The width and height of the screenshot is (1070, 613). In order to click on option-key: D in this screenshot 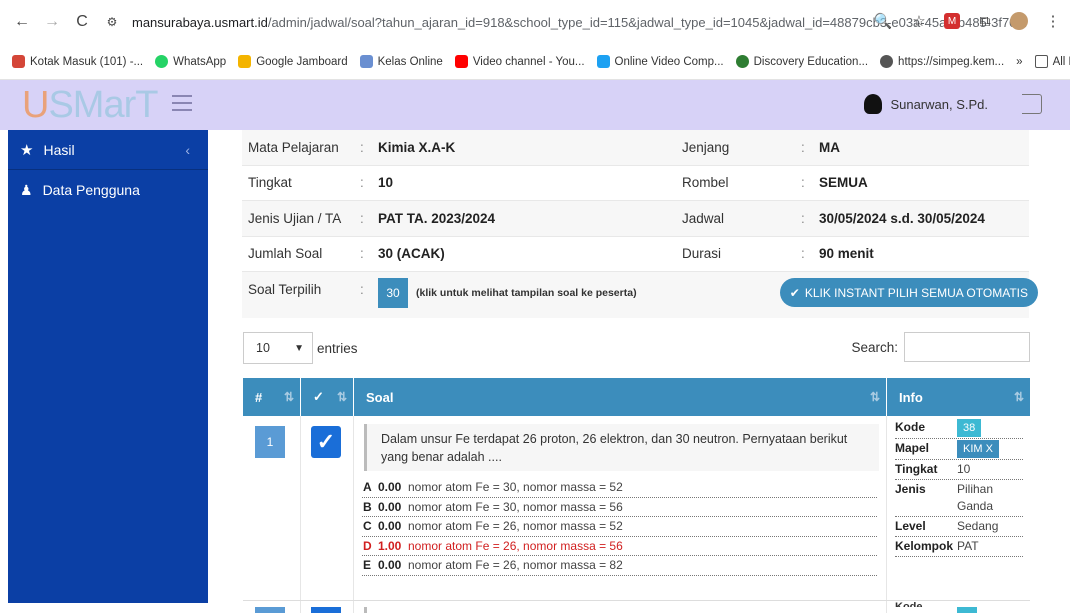, I will do `click(367, 545)`.